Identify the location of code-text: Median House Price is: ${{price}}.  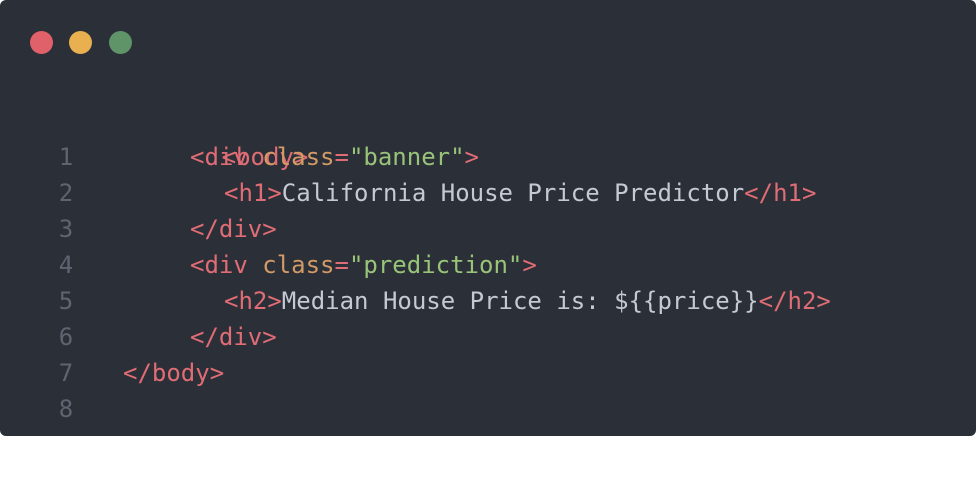
(520, 301).